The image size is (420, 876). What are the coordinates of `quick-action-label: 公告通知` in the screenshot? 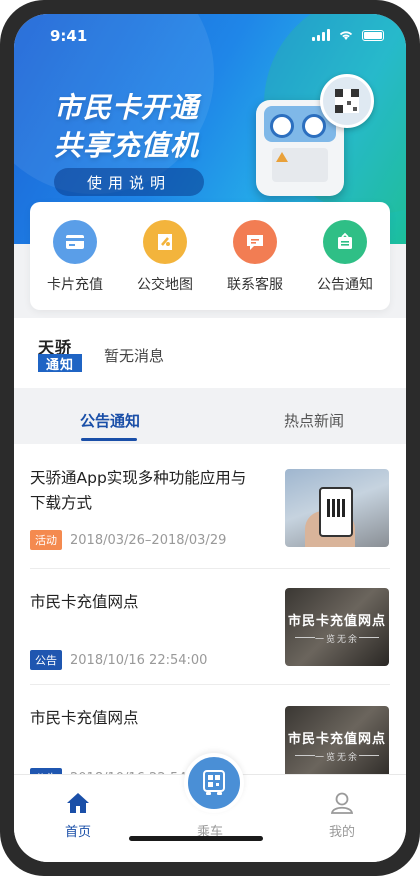 It's located at (345, 285).